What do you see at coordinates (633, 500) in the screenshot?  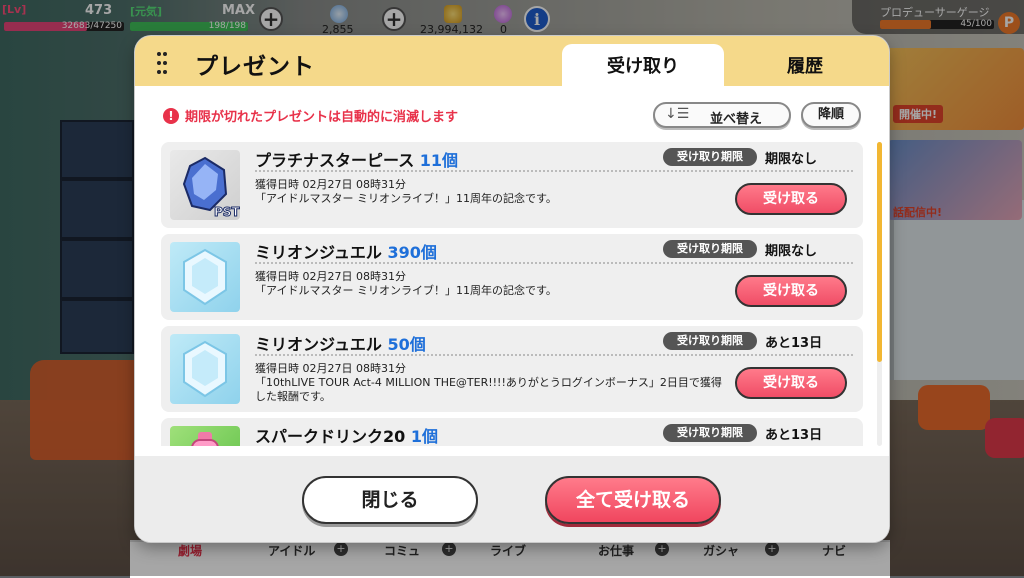 I see `receive-all-button: 全て受け取る` at bounding box center [633, 500].